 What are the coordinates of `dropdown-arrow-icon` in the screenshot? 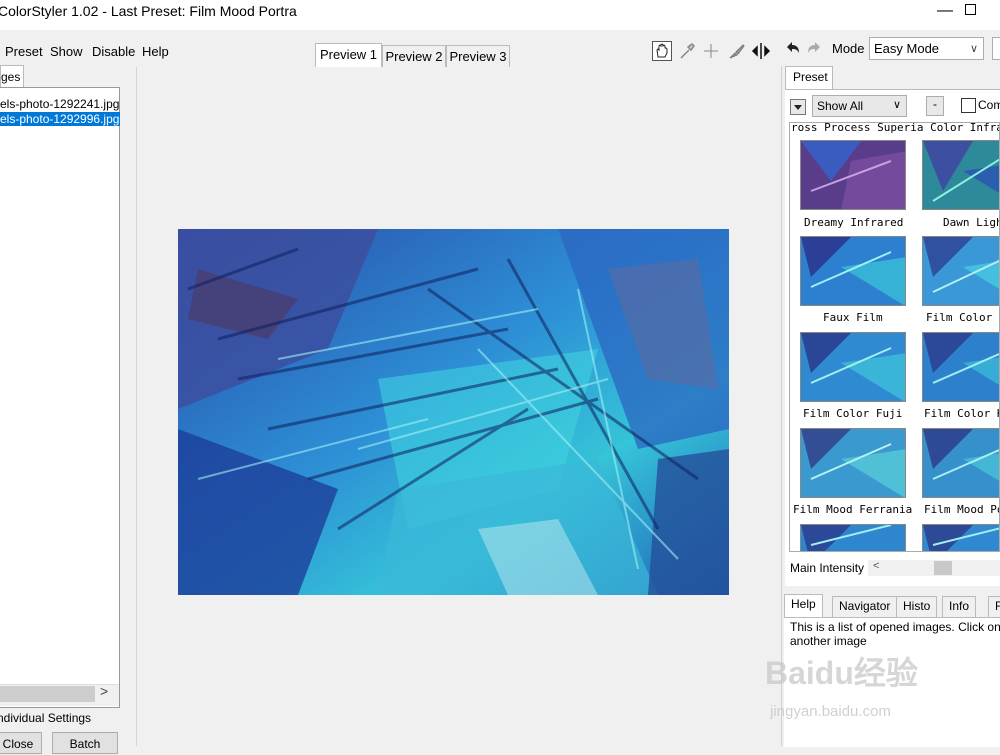 It's located at (798, 107).